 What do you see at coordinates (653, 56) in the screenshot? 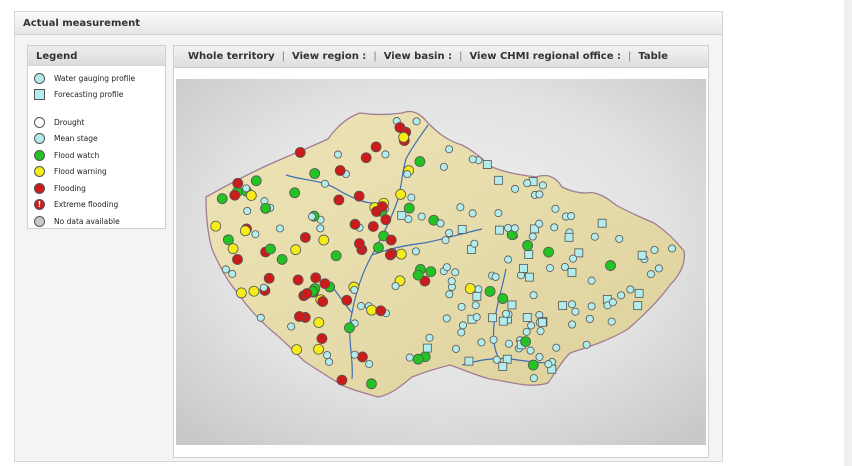
I see `tab-table: Table` at bounding box center [653, 56].